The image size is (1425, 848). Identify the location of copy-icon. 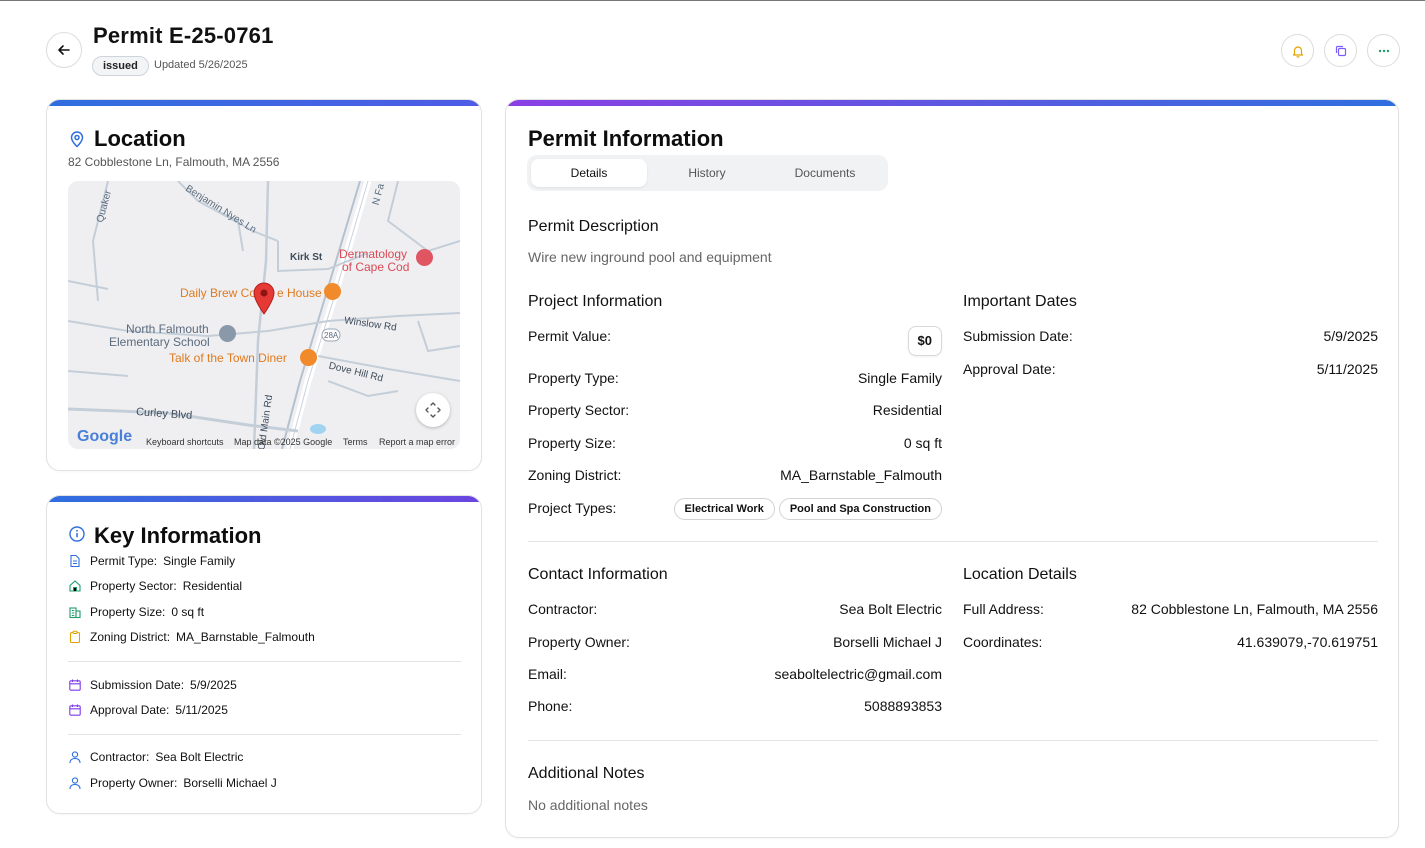
(1340, 50).